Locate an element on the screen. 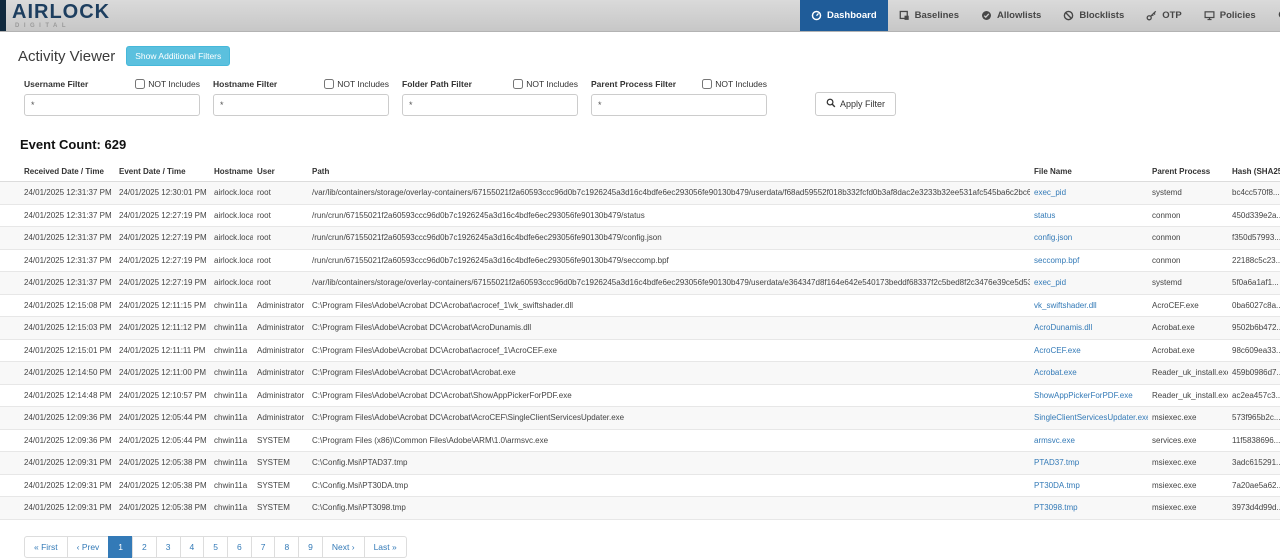 This screenshot has height=558, width=1280. cell-file_name: Acrobat.exe is located at coordinates (1089, 373).